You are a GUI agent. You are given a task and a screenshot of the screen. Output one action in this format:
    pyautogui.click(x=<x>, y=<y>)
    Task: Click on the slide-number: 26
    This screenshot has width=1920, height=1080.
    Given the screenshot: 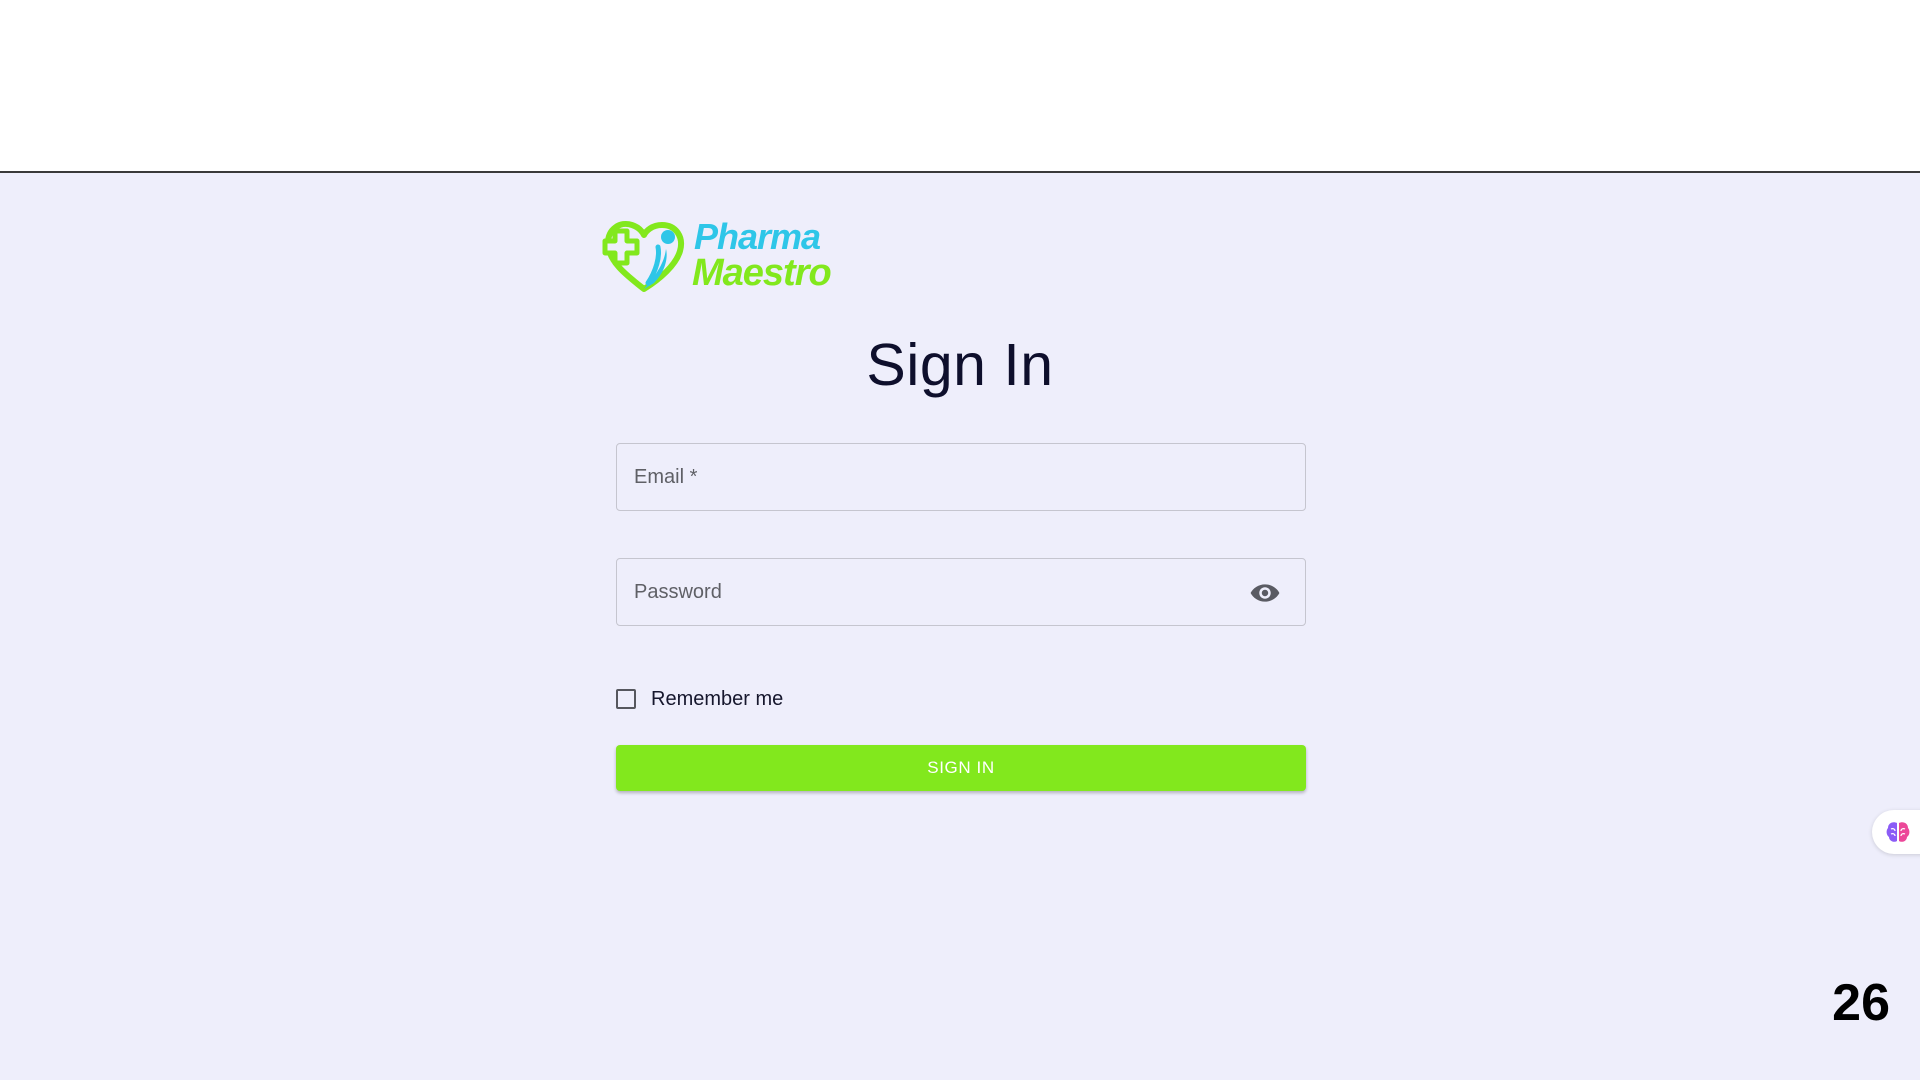 What is the action you would take?
    pyautogui.click(x=1861, y=1003)
    